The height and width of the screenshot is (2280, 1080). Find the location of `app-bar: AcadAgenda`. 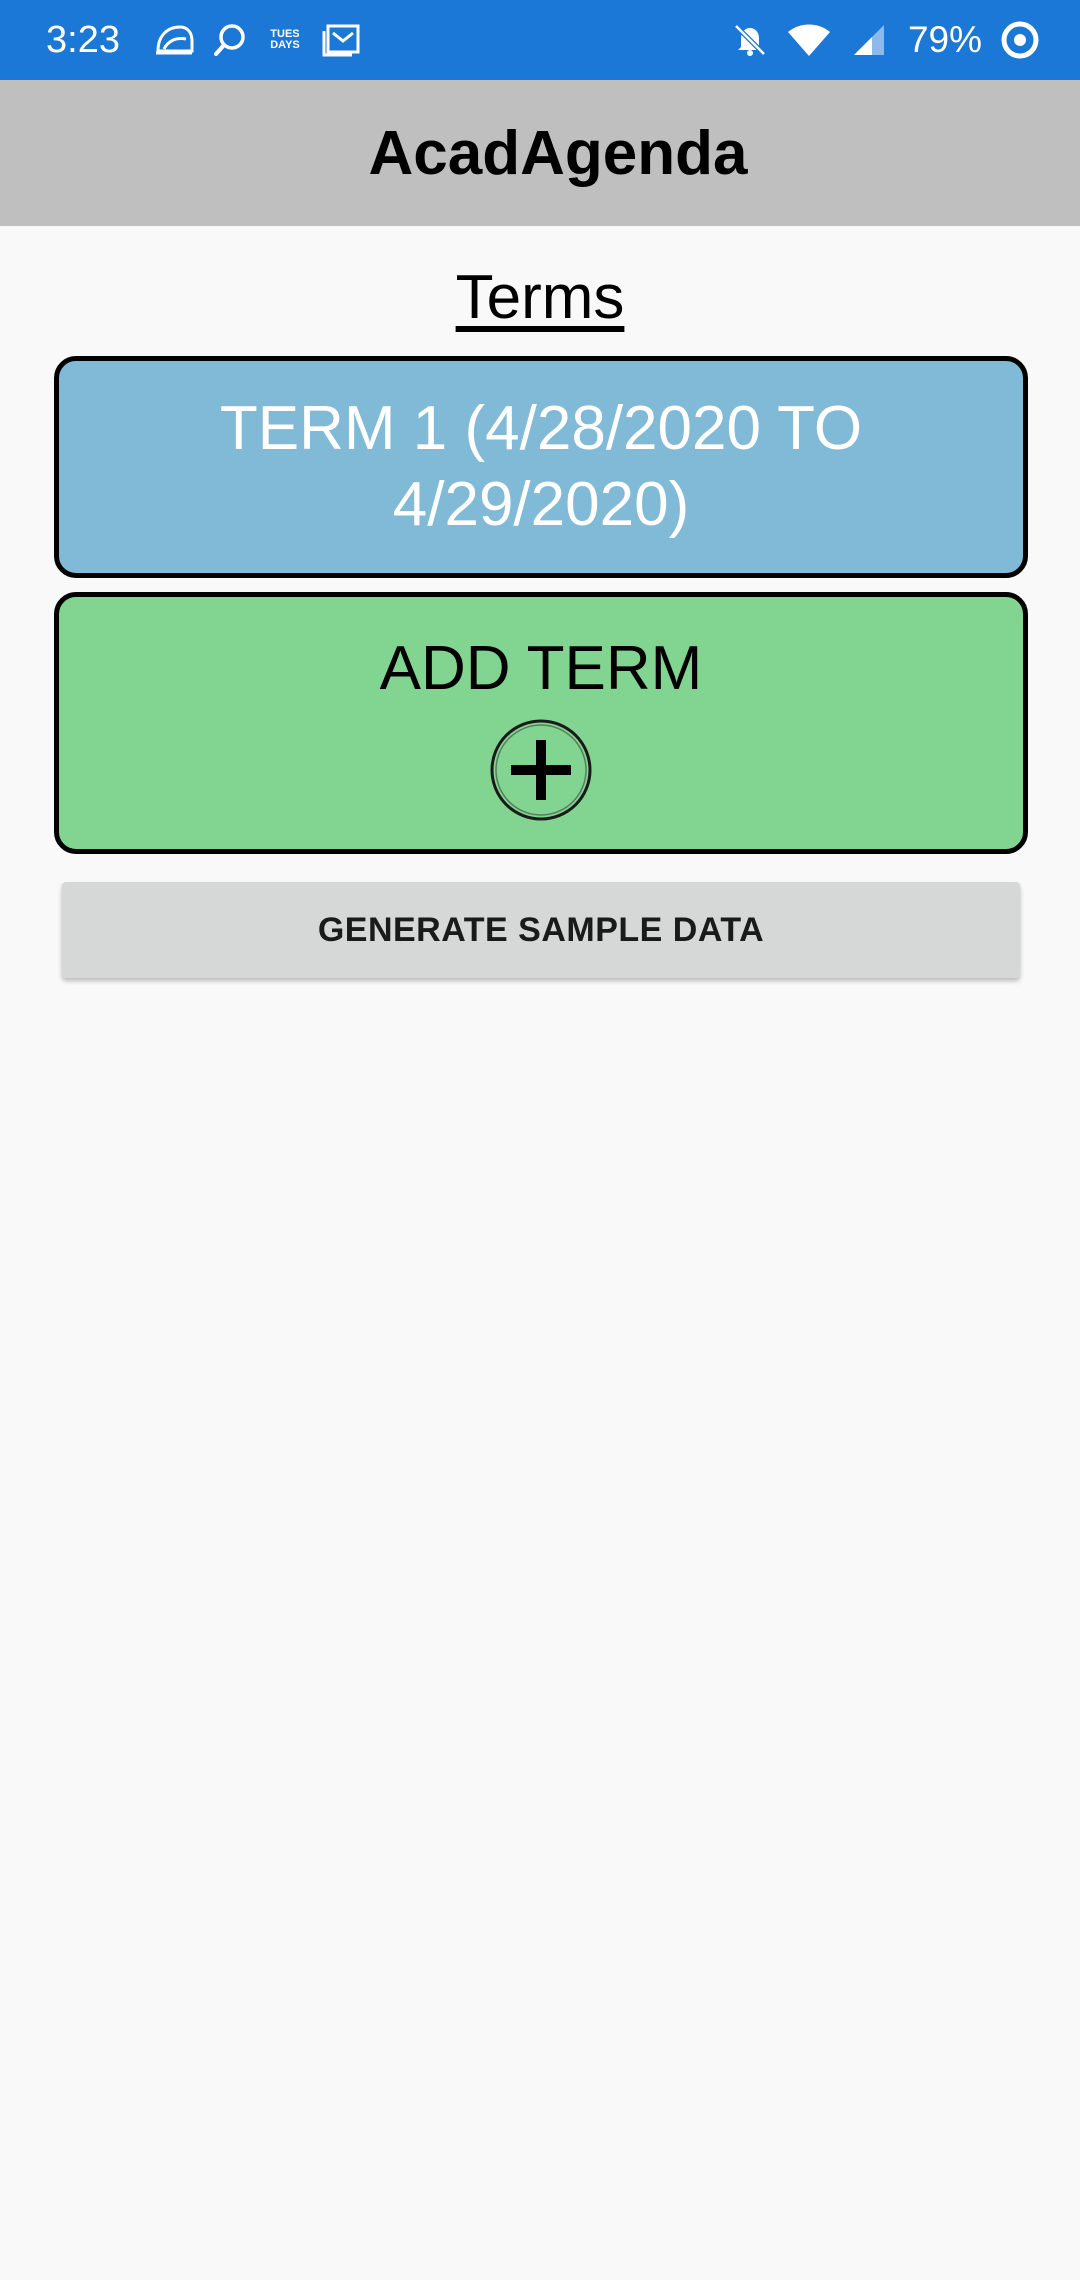

app-bar: AcadAgenda is located at coordinates (540, 153).